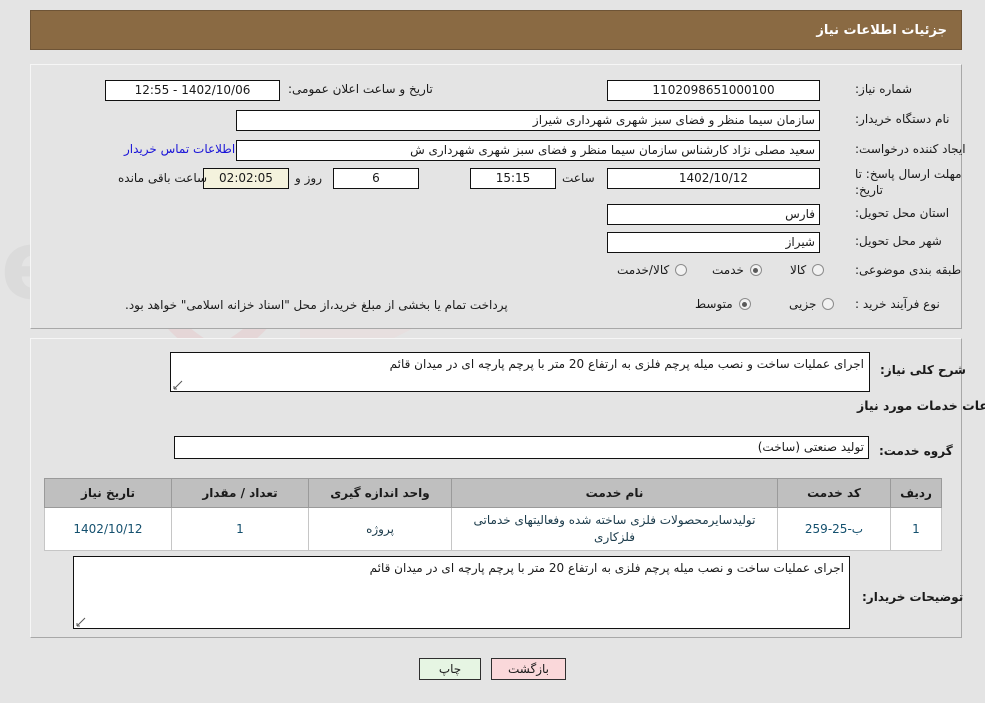 Image resolution: width=985 pixels, height=703 pixels. Describe the element at coordinates (308, 178) in the screenshot. I see `deadline-days-label: روز و` at that location.